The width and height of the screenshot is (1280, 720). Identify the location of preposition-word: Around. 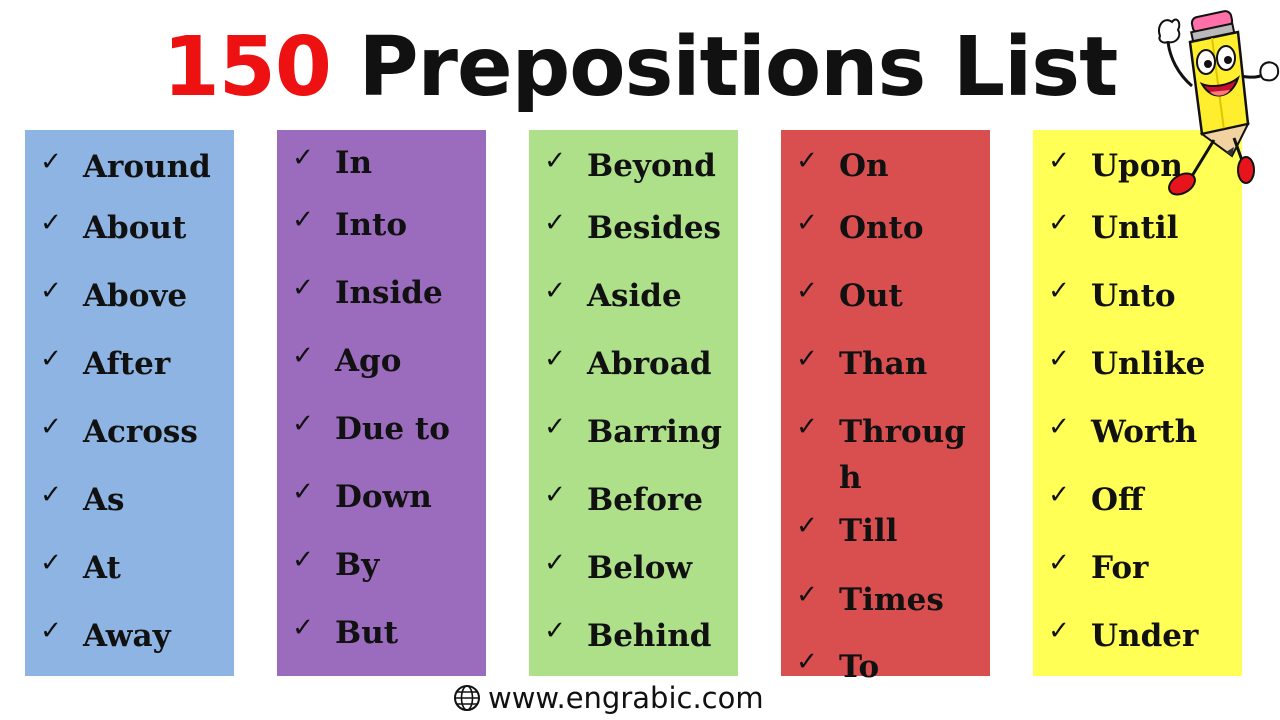
(147, 167).